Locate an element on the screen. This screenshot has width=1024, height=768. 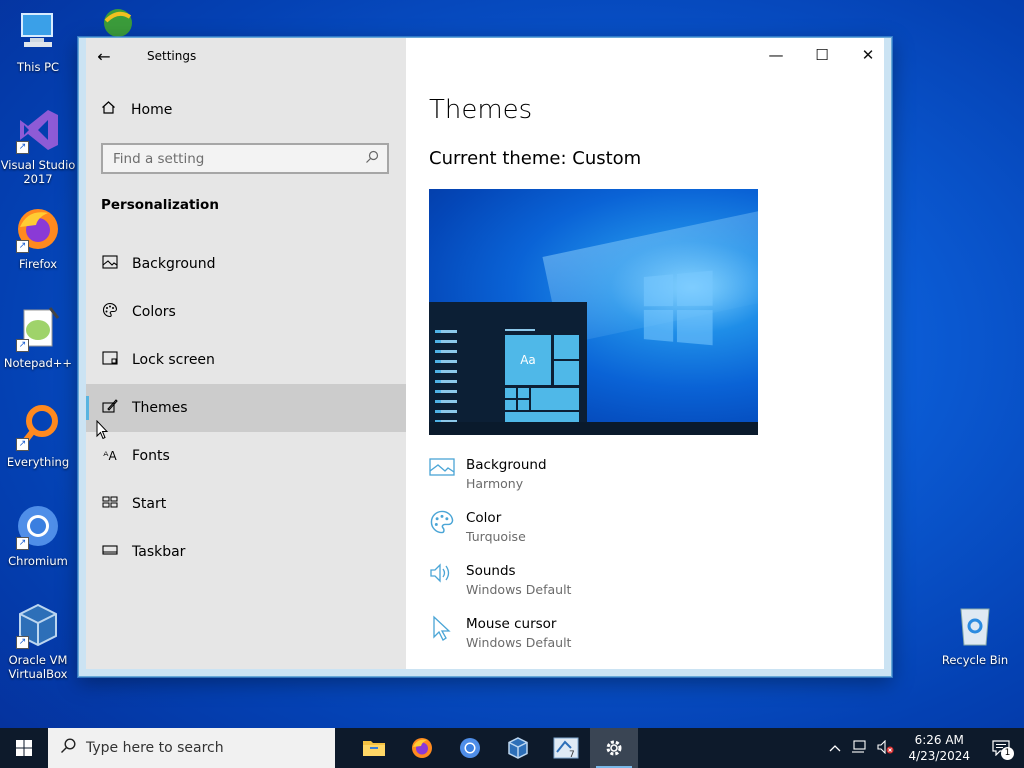
window-controls: — ☐ ✕ is located at coordinates (822, 55).